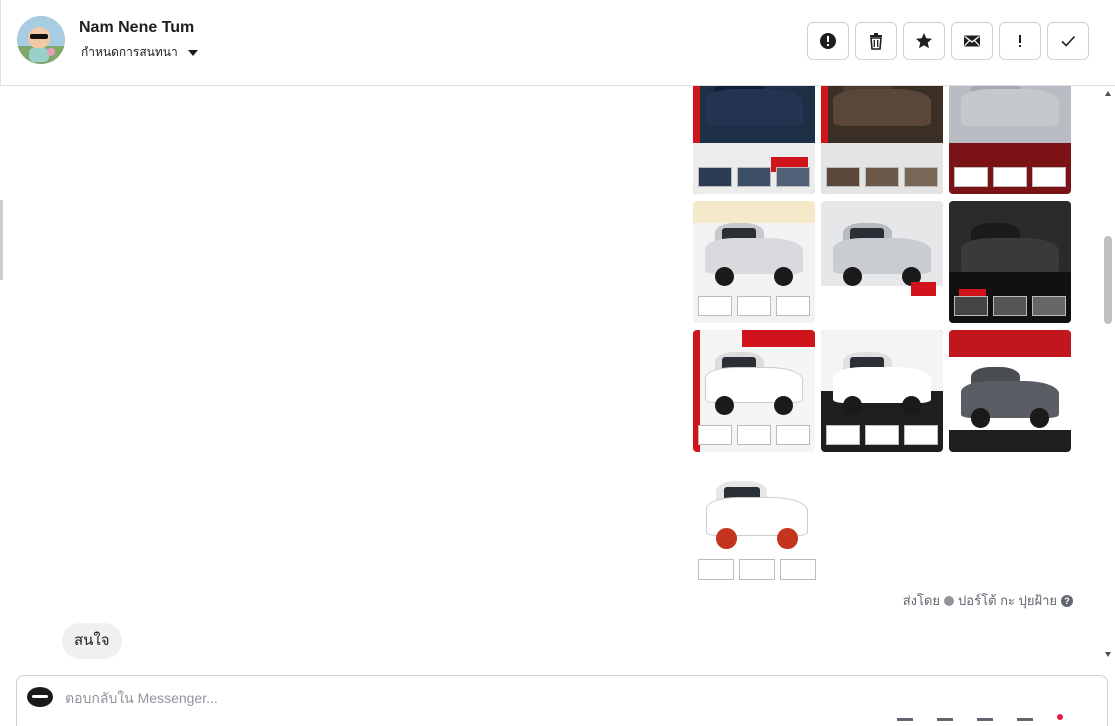 This screenshot has width=1115, height=726. I want to click on avatar-image, so click(41, 40).